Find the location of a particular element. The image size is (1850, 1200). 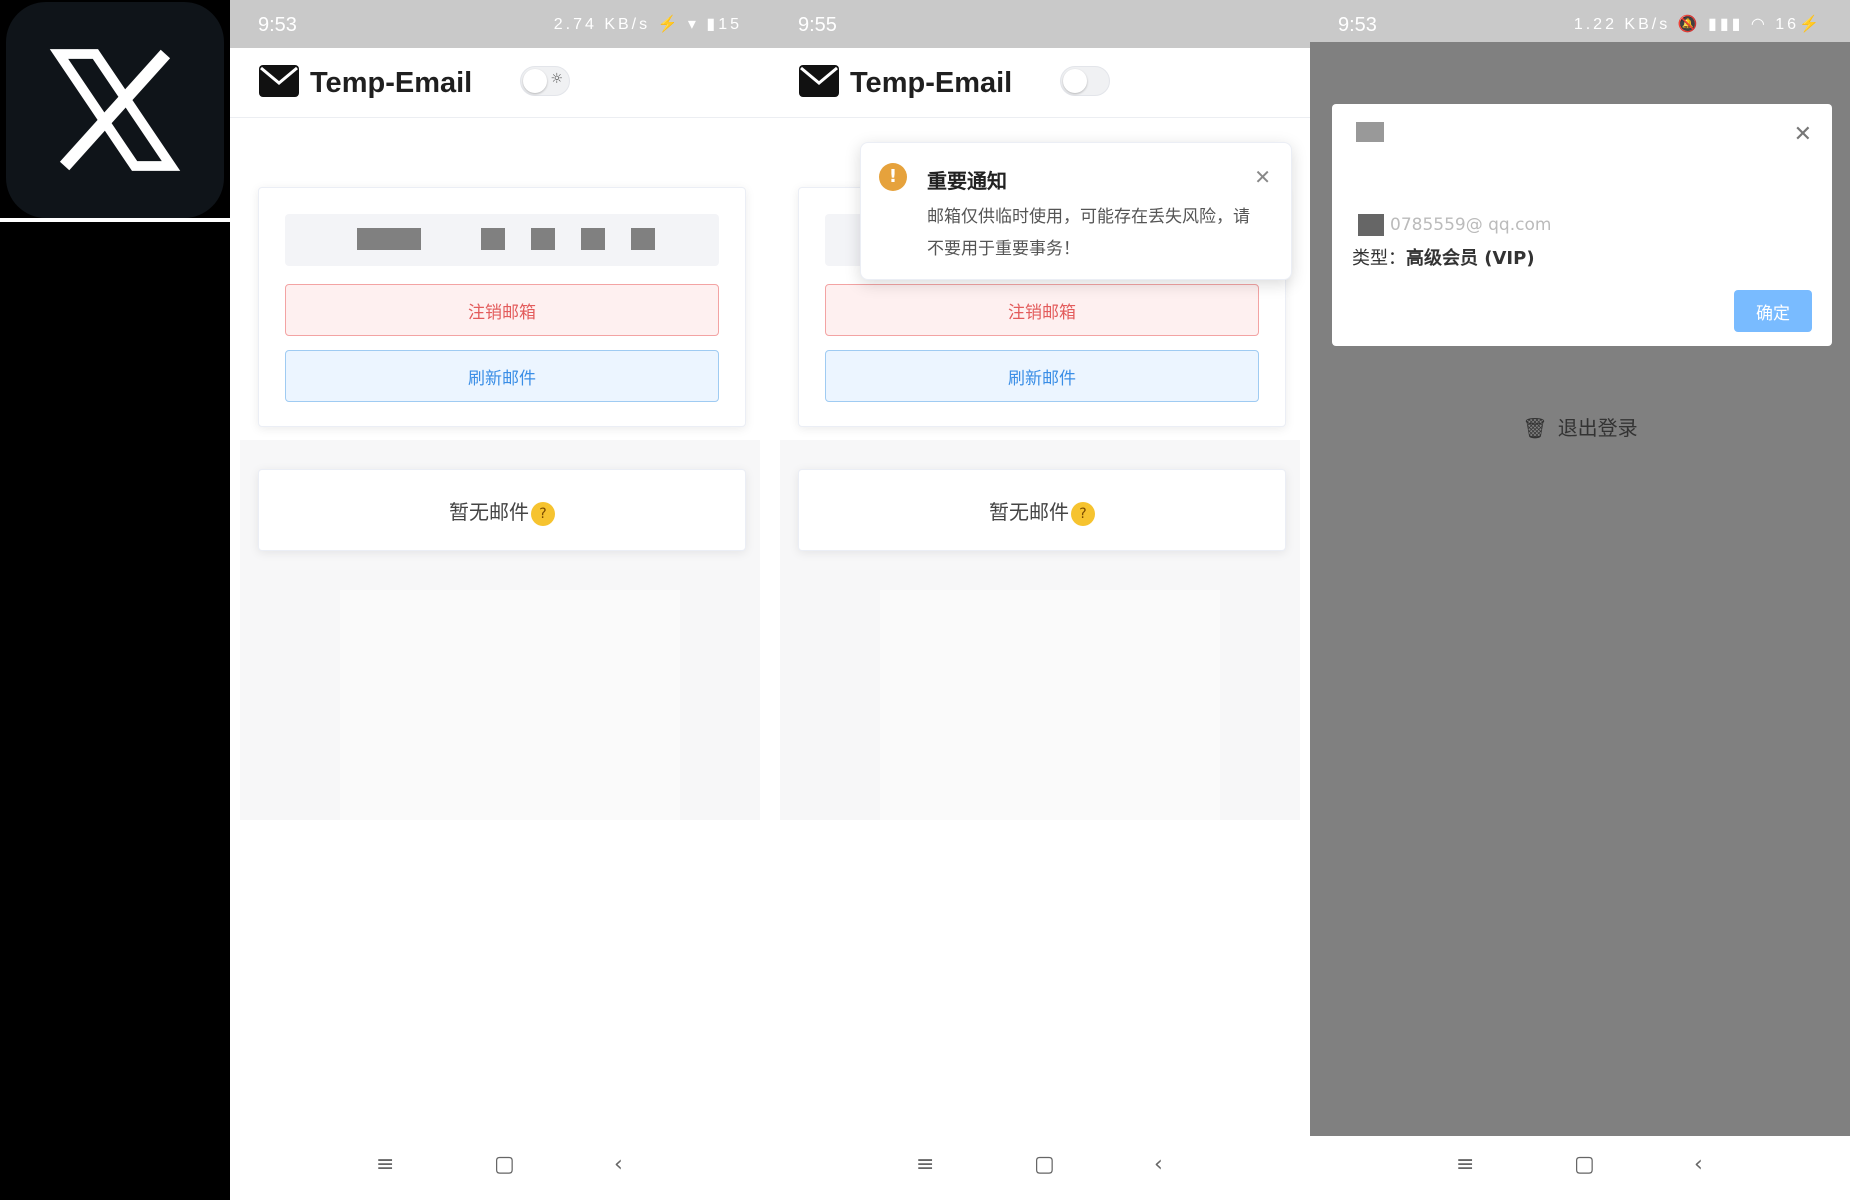

status-bar: 9:55 is located at coordinates (1040, 24).